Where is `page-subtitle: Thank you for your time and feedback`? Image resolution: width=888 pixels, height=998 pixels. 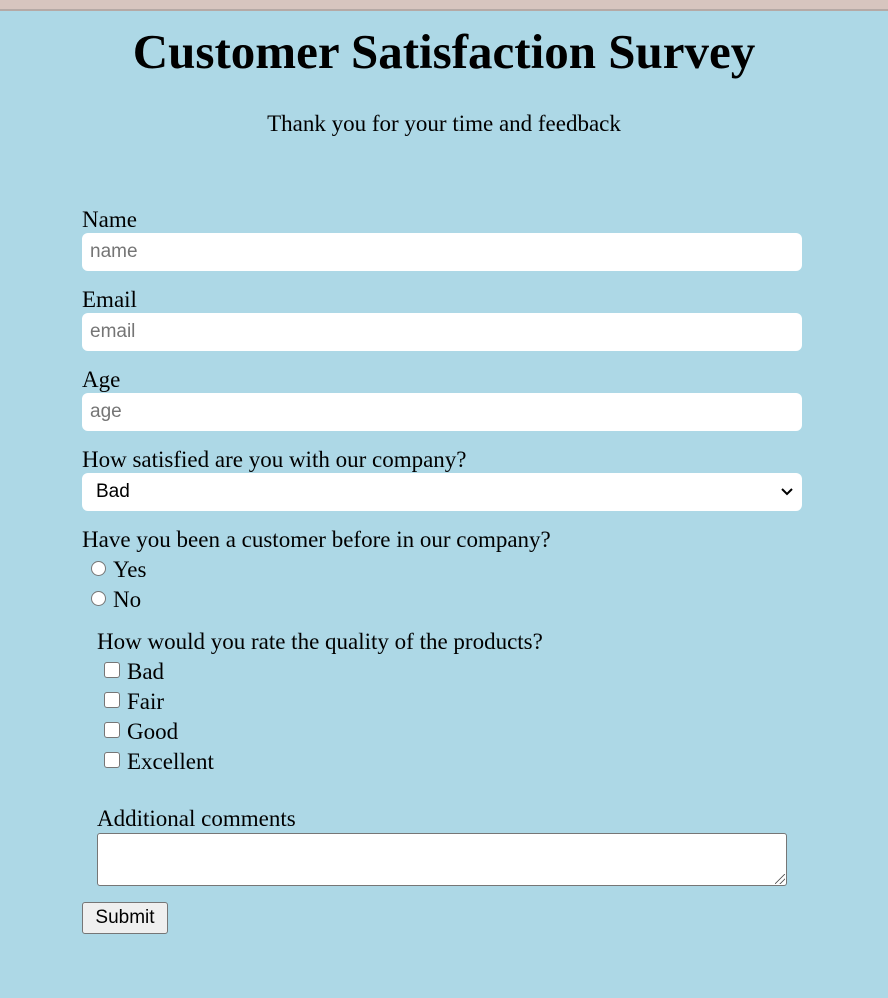
page-subtitle: Thank you for your time and feedback is located at coordinates (444, 123).